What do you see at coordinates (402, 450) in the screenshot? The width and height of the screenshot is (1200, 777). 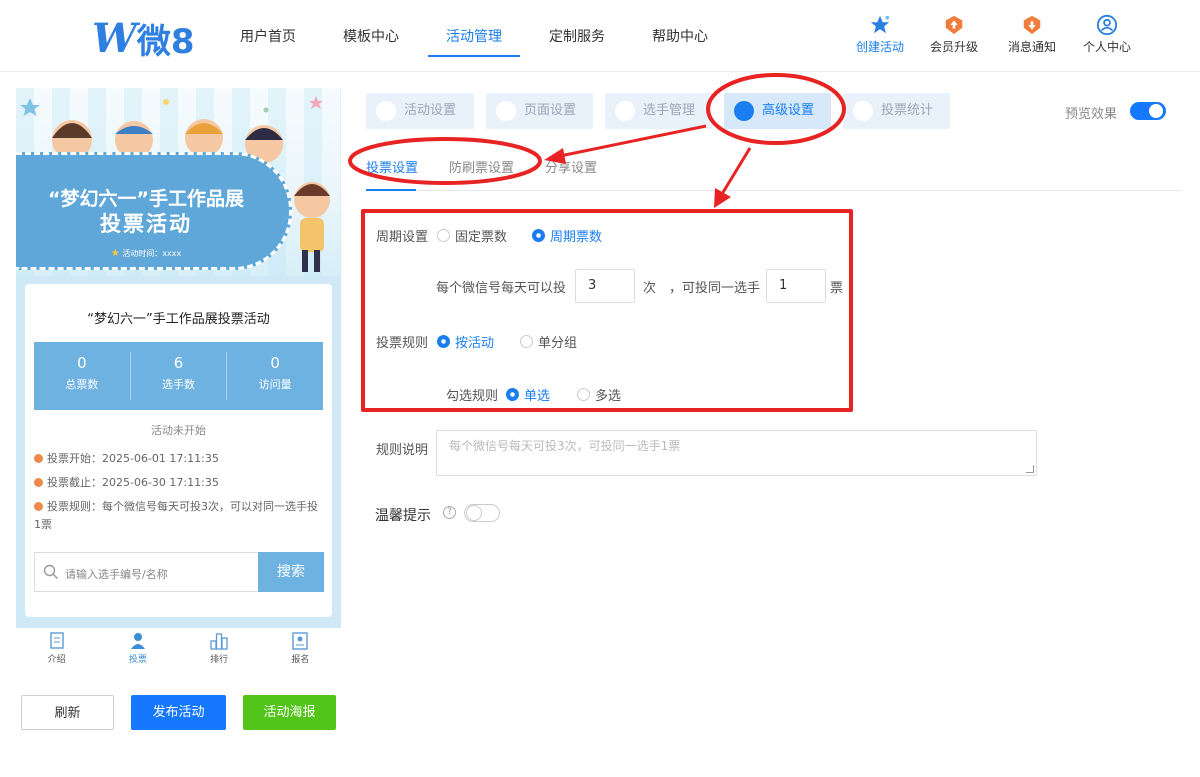 I see `rule-description-label: 规则说明` at bounding box center [402, 450].